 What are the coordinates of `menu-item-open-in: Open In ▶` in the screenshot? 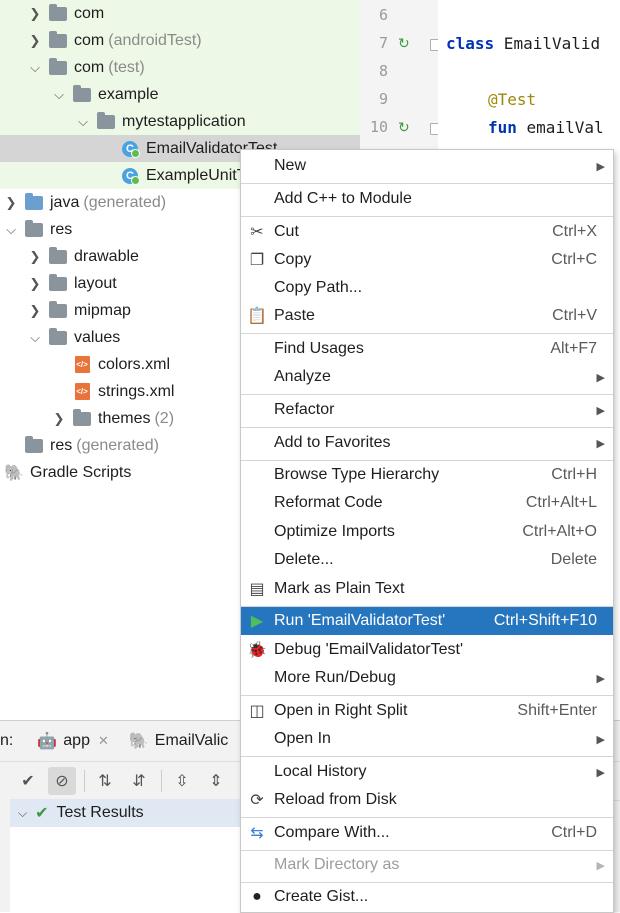 It's located at (427, 739).